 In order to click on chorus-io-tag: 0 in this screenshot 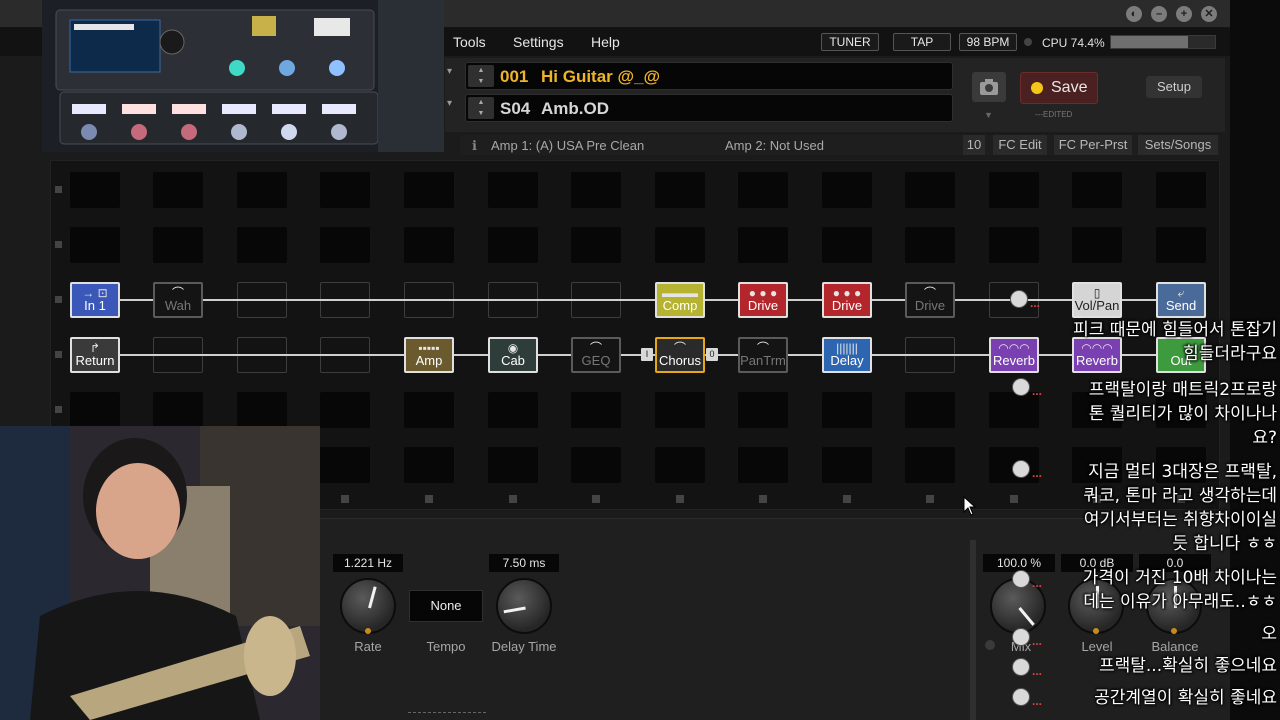, I will do `click(712, 354)`.